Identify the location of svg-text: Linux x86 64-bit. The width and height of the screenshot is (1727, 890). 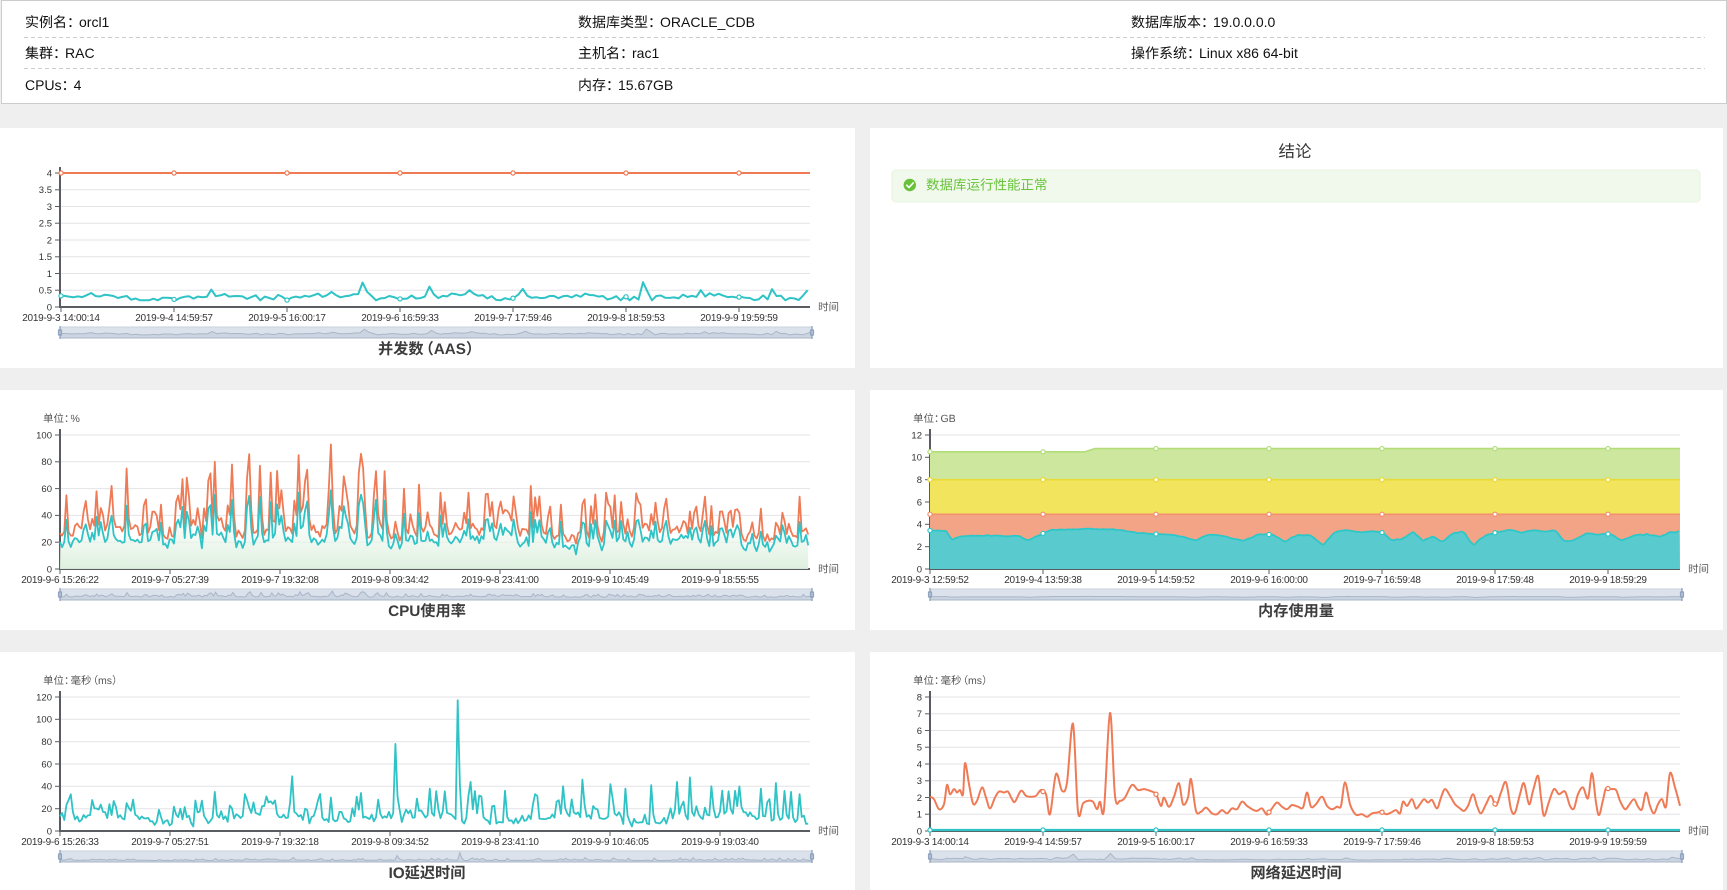
(1248, 53).